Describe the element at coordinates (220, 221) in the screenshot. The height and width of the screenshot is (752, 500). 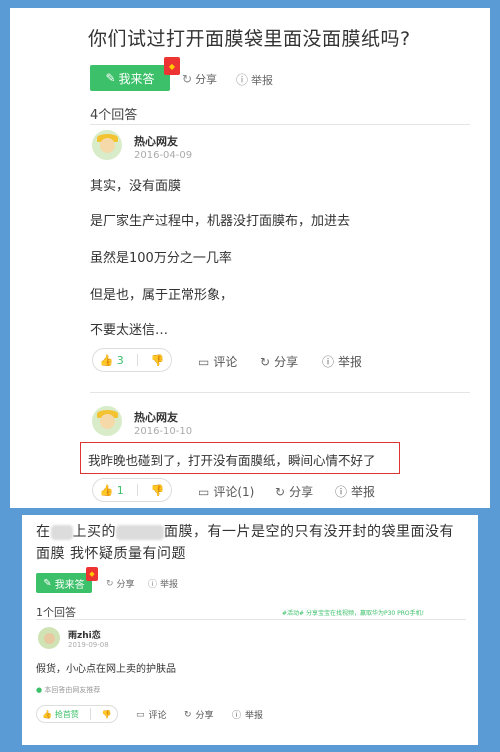
I see `answer-line: 是厂家生产过程中，机器没打面膜布，加进去` at that location.